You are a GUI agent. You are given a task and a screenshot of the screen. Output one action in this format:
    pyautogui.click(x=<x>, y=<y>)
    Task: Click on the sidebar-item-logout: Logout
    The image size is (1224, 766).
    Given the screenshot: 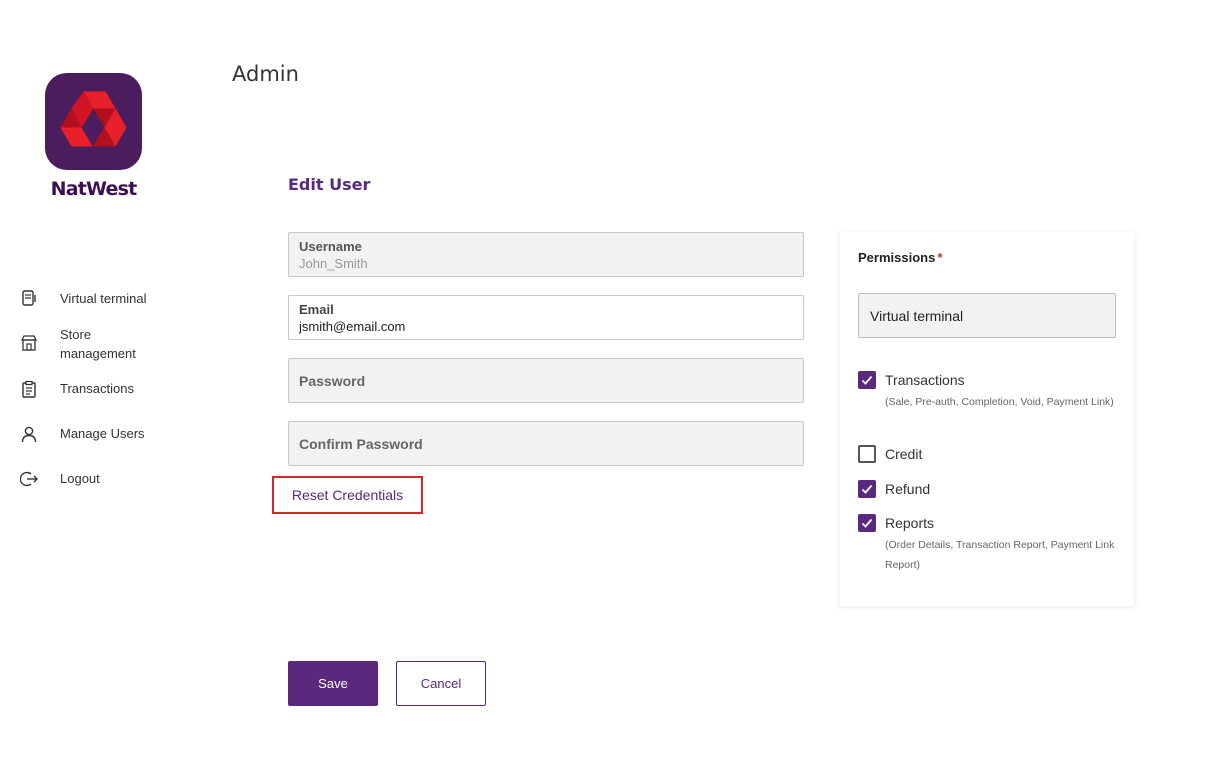 What is the action you would take?
    pyautogui.click(x=59, y=479)
    